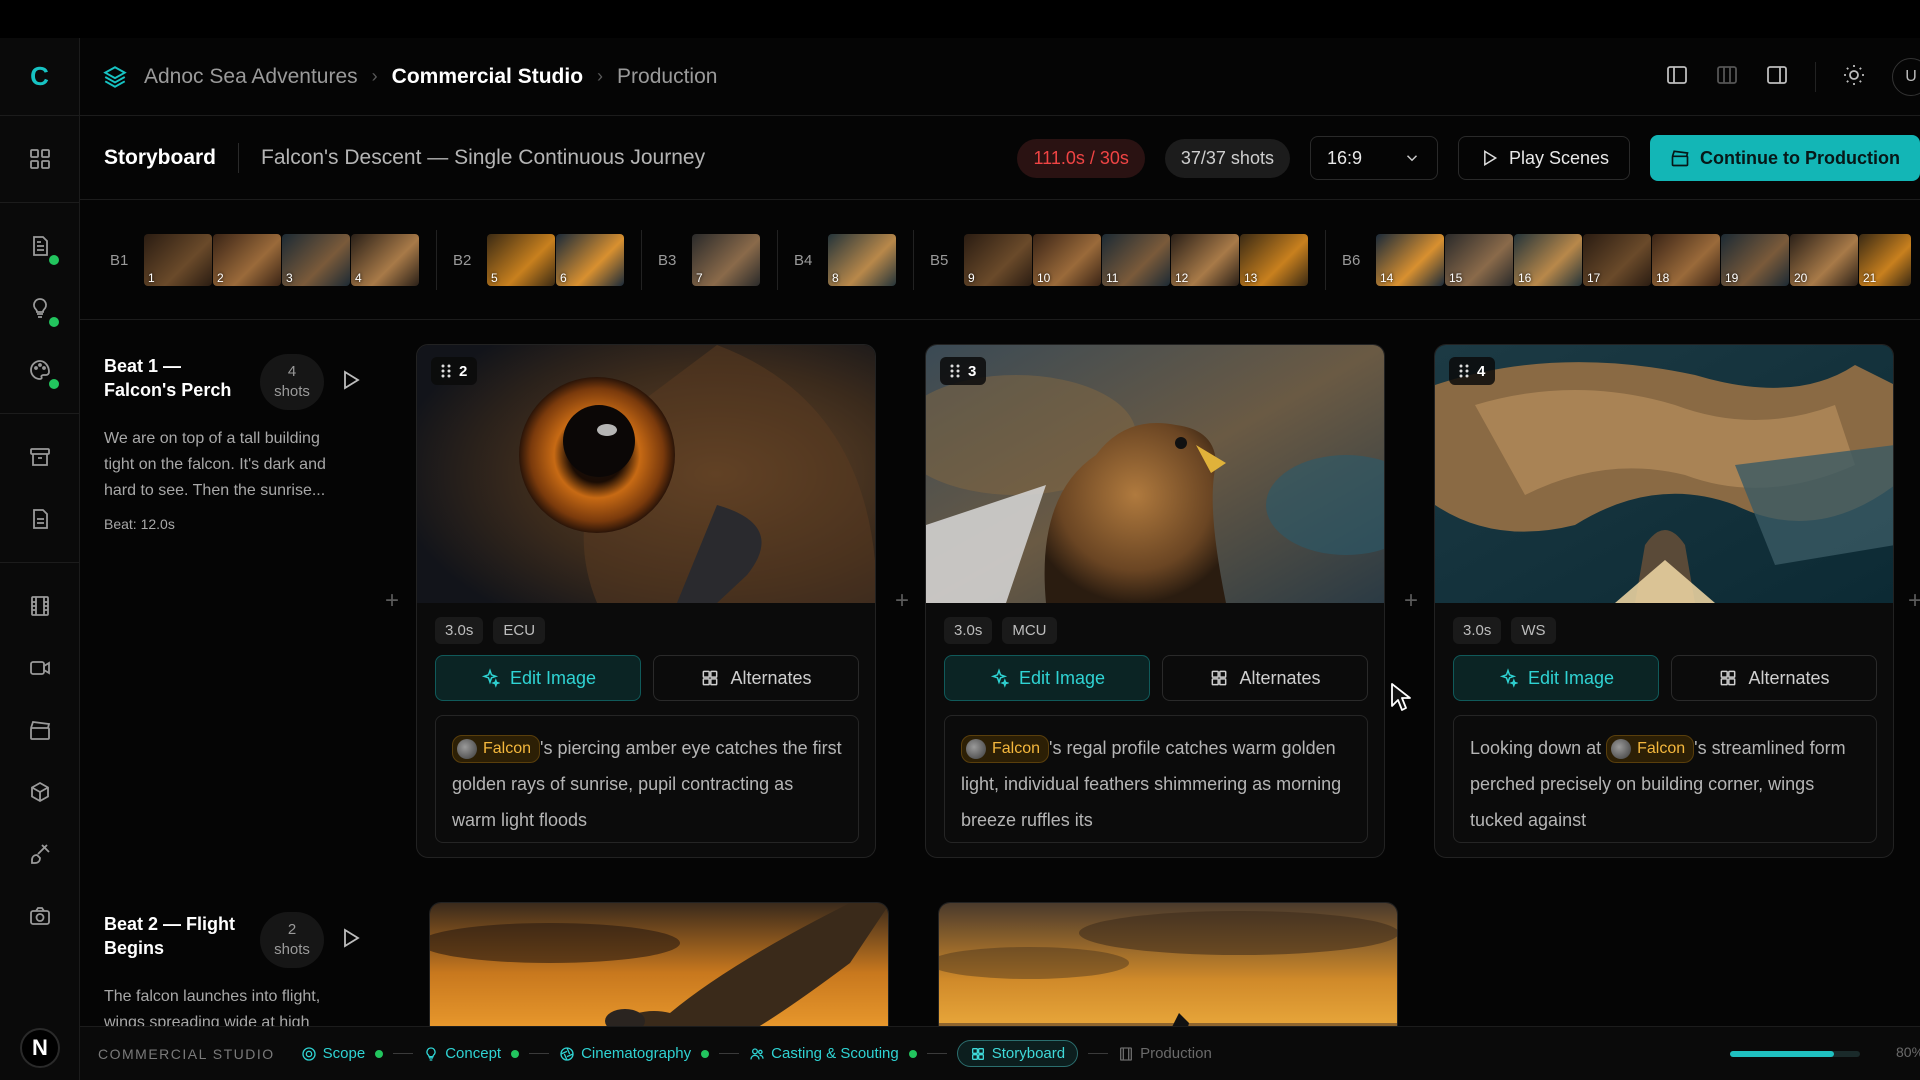  I want to click on workspace-avatar: N, so click(40, 1048).